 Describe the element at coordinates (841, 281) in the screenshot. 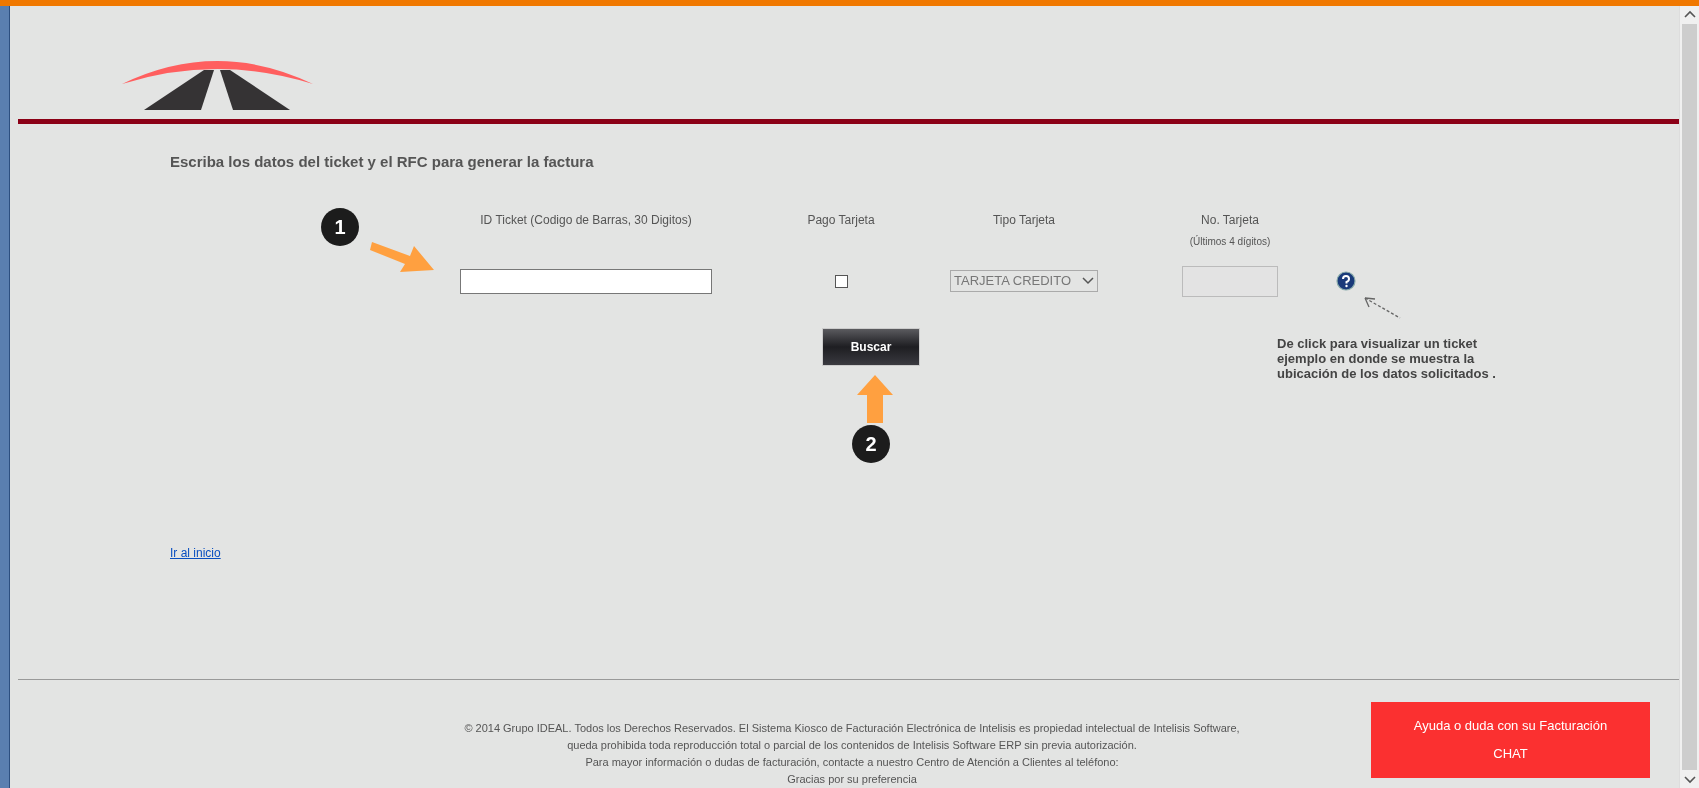

I see `checkbox` at that location.